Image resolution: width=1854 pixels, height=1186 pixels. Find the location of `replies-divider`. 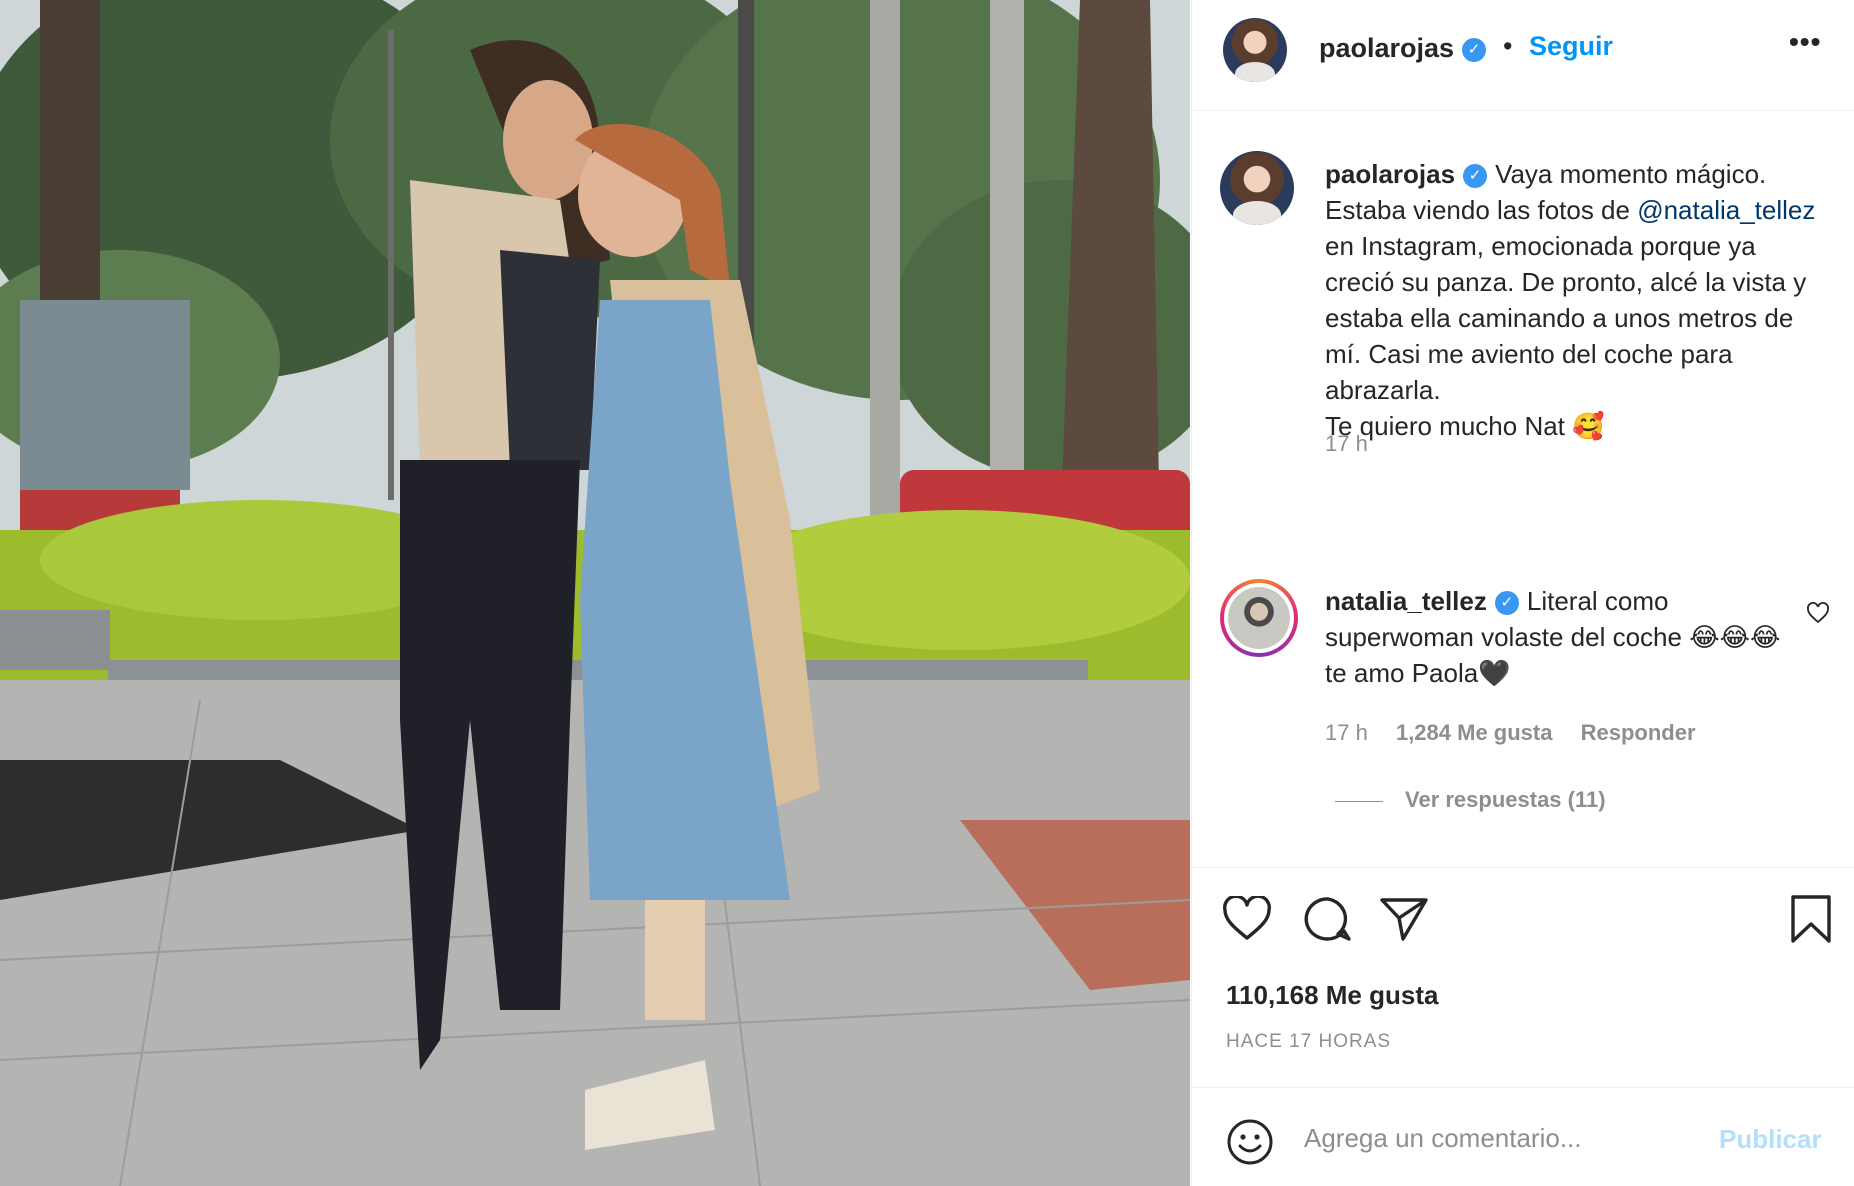

replies-divider is located at coordinates (1359, 801).